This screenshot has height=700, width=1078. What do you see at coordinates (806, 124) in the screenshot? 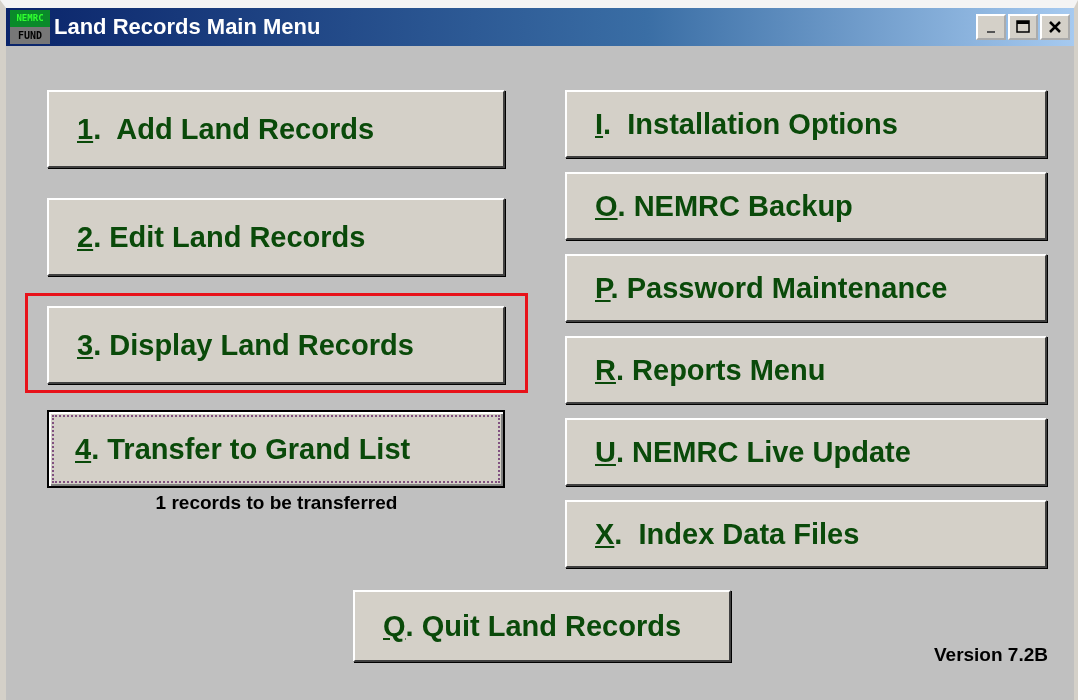
I see `menu-button: I. Installation Options` at bounding box center [806, 124].